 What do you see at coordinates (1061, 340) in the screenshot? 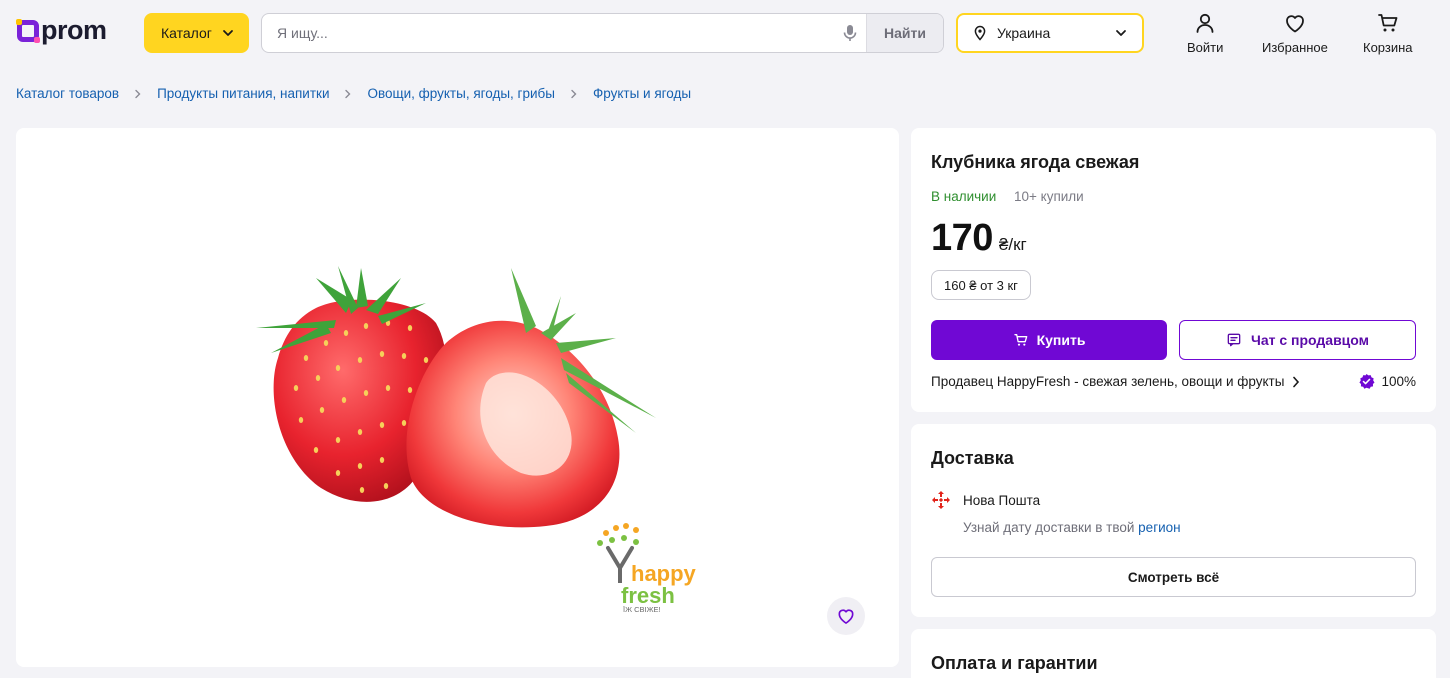
I see `buy-label: Купить` at bounding box center [1061, 340].